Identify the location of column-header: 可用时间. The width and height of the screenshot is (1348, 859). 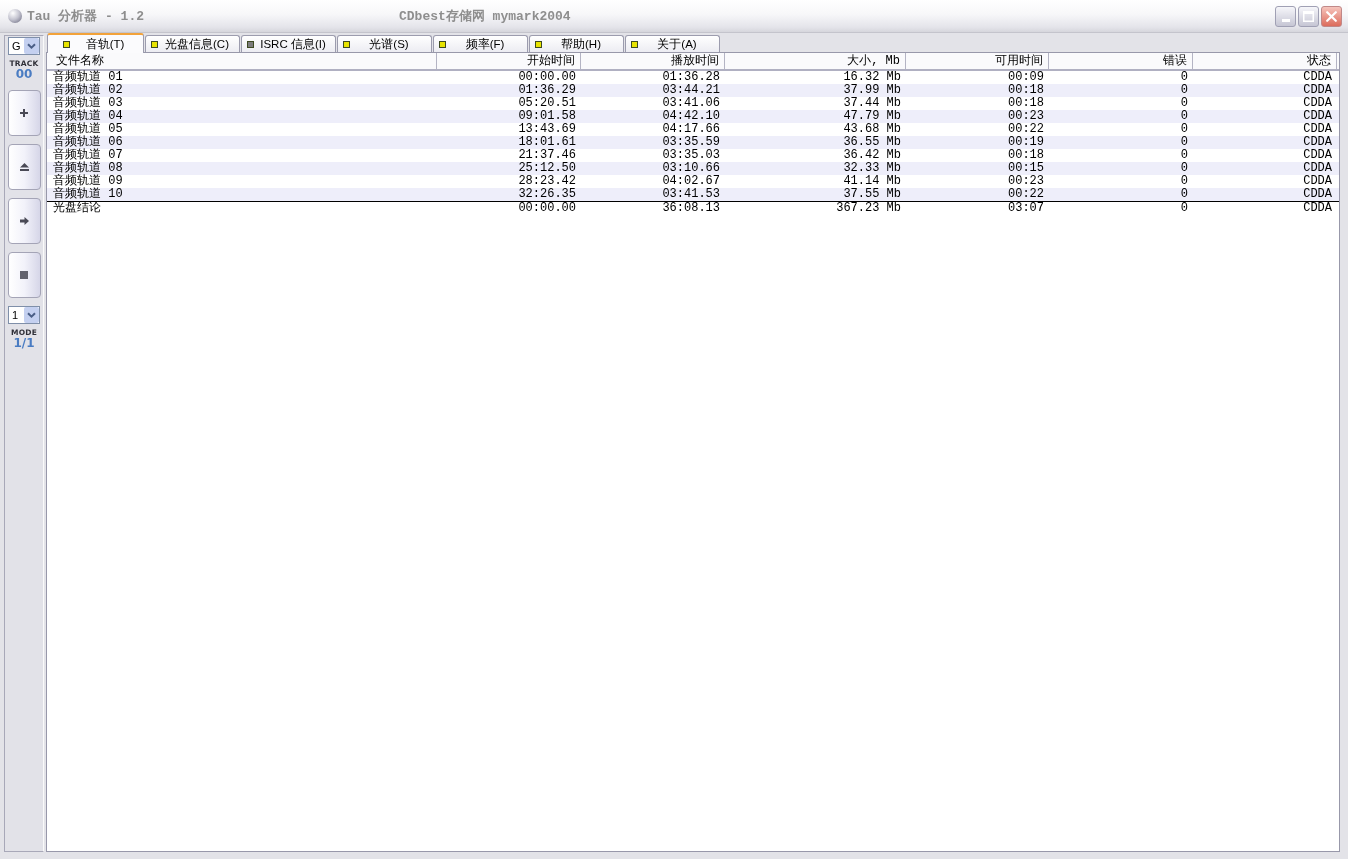
(977, 61).